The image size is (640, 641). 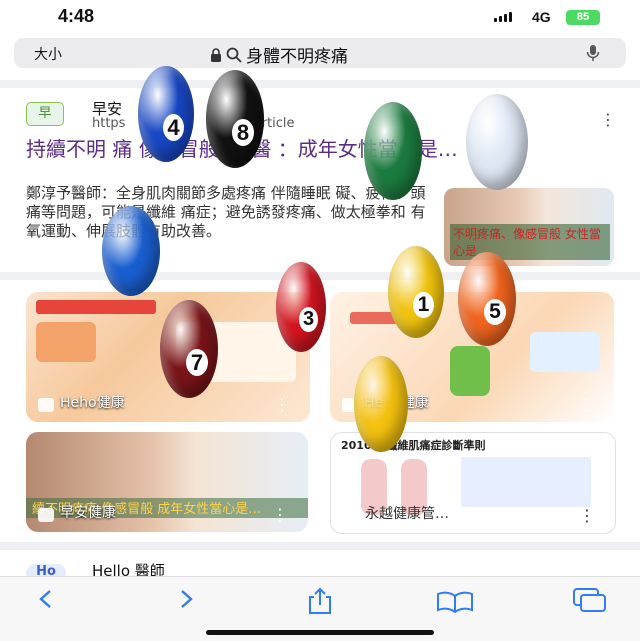 What do you see at coordinates (234, 55) in the screenshot?
I see `search-icon` at bounding box center [234, 55].